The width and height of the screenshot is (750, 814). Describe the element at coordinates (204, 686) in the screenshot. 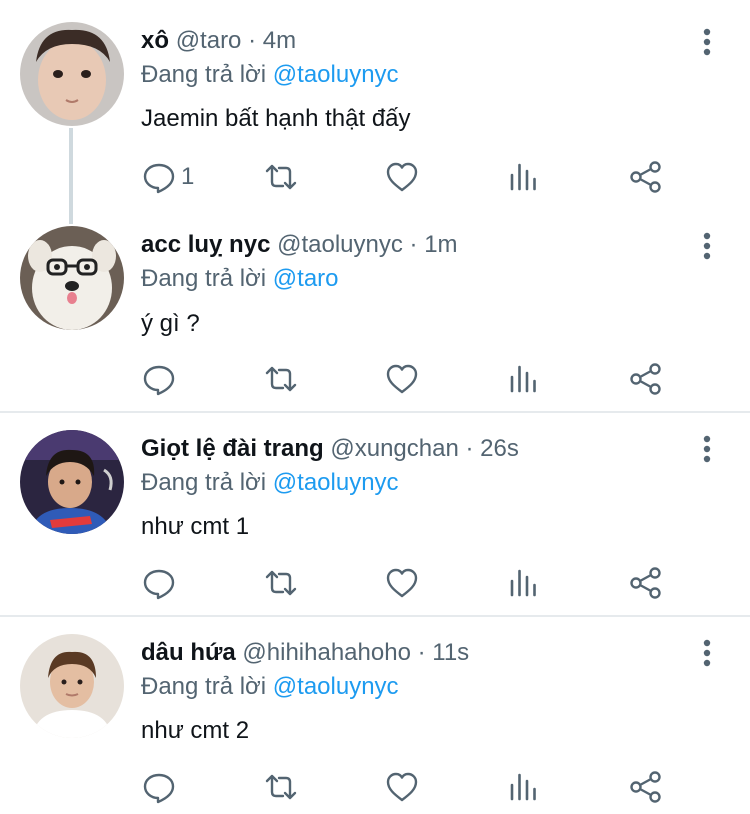

I see `replying-to-label: Đang trả lời` at that location.